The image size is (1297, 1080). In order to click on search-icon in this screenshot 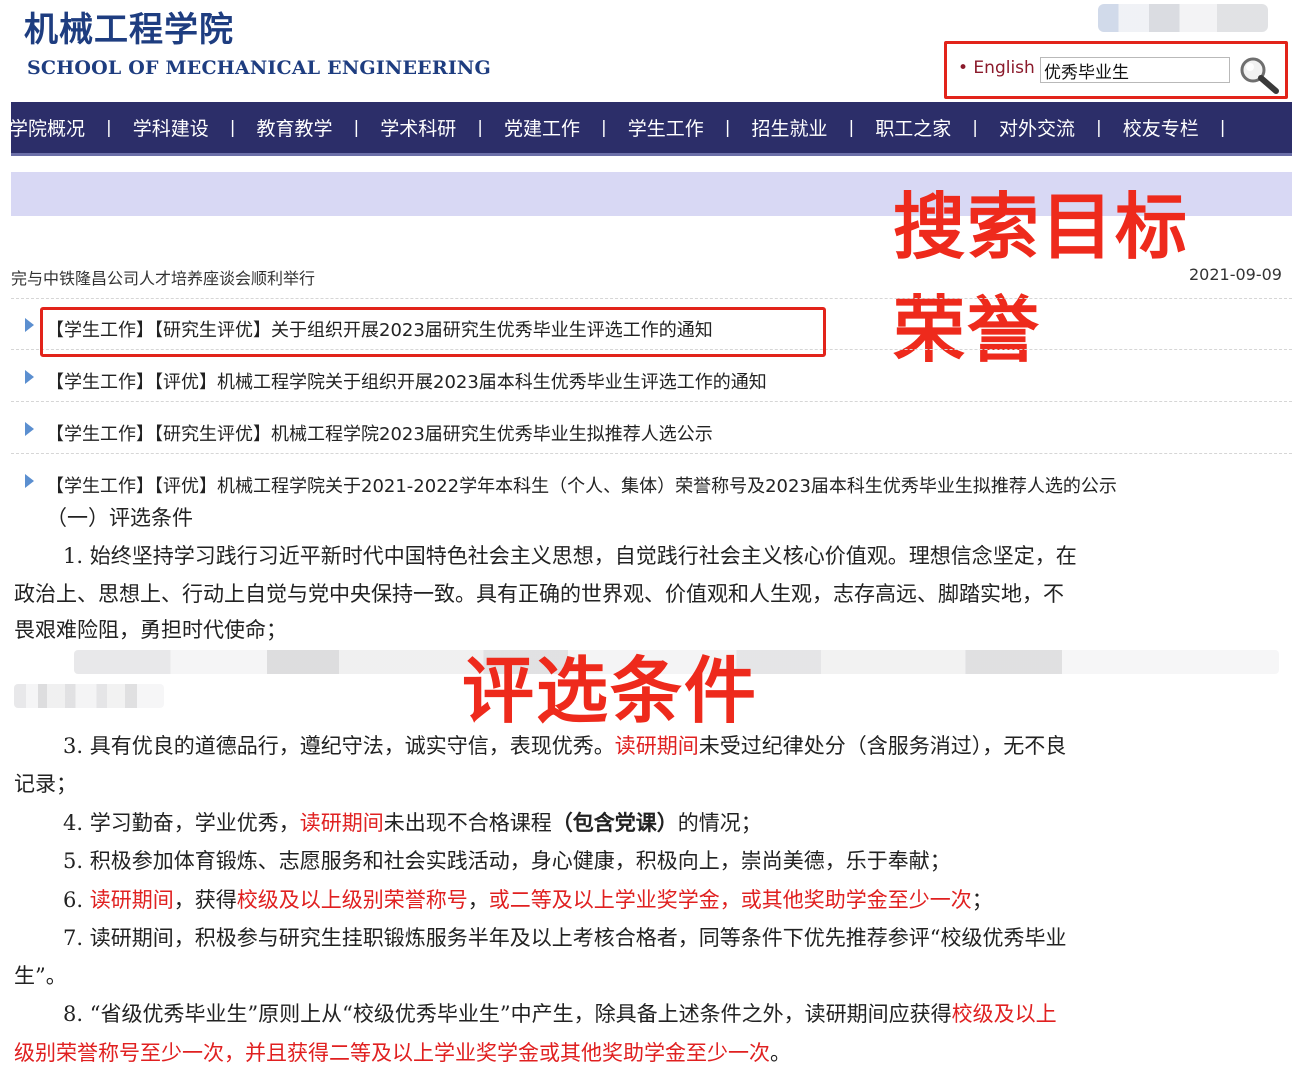, I will do `click(1259, 75)`.